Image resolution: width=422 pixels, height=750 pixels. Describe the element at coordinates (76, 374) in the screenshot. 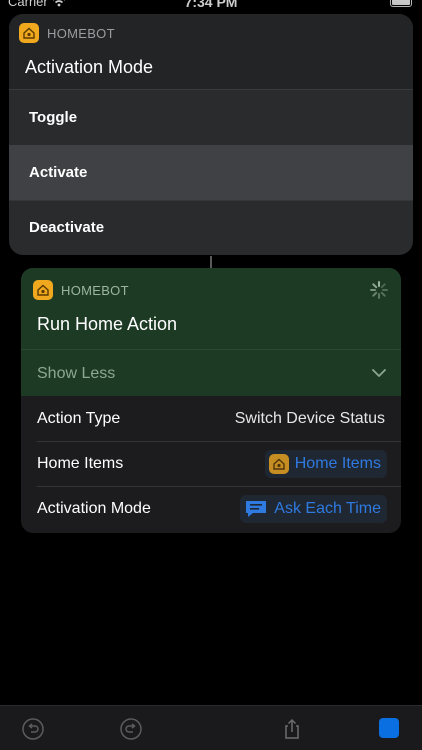

I see `show-less-button: Show Less` at that location.